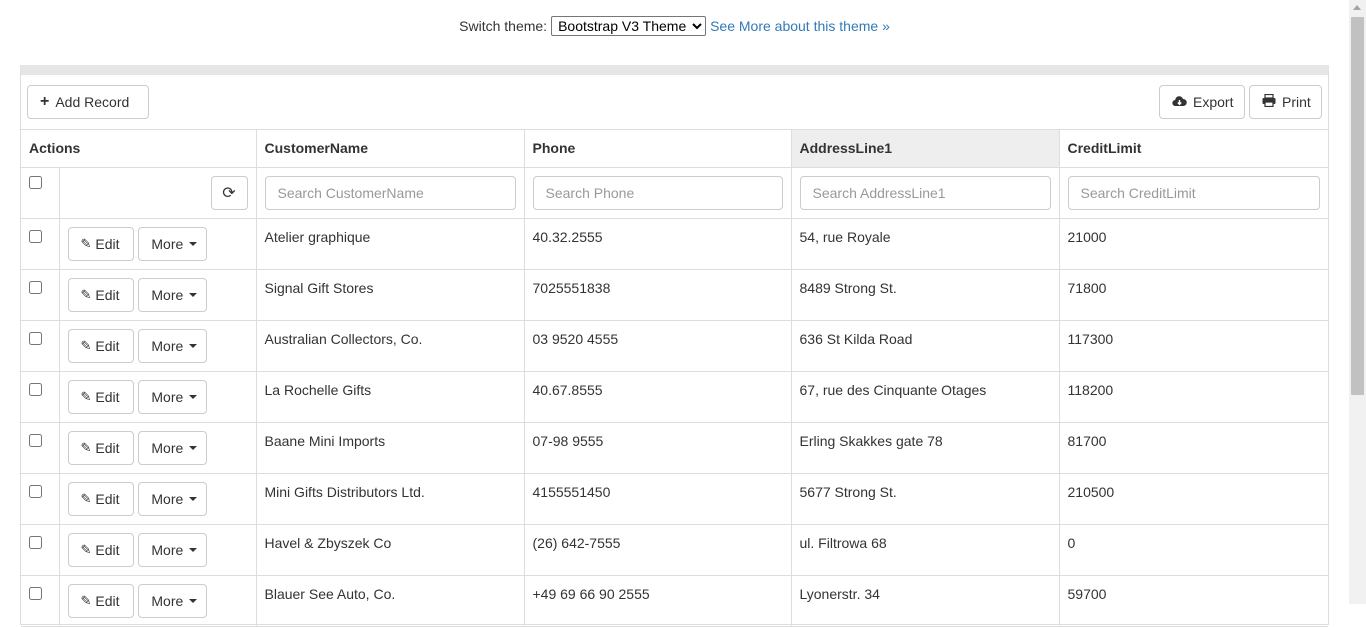 The width and height of the screenshot is (1366, 627). I want to click on export-button: Export, so click(1202, 102).